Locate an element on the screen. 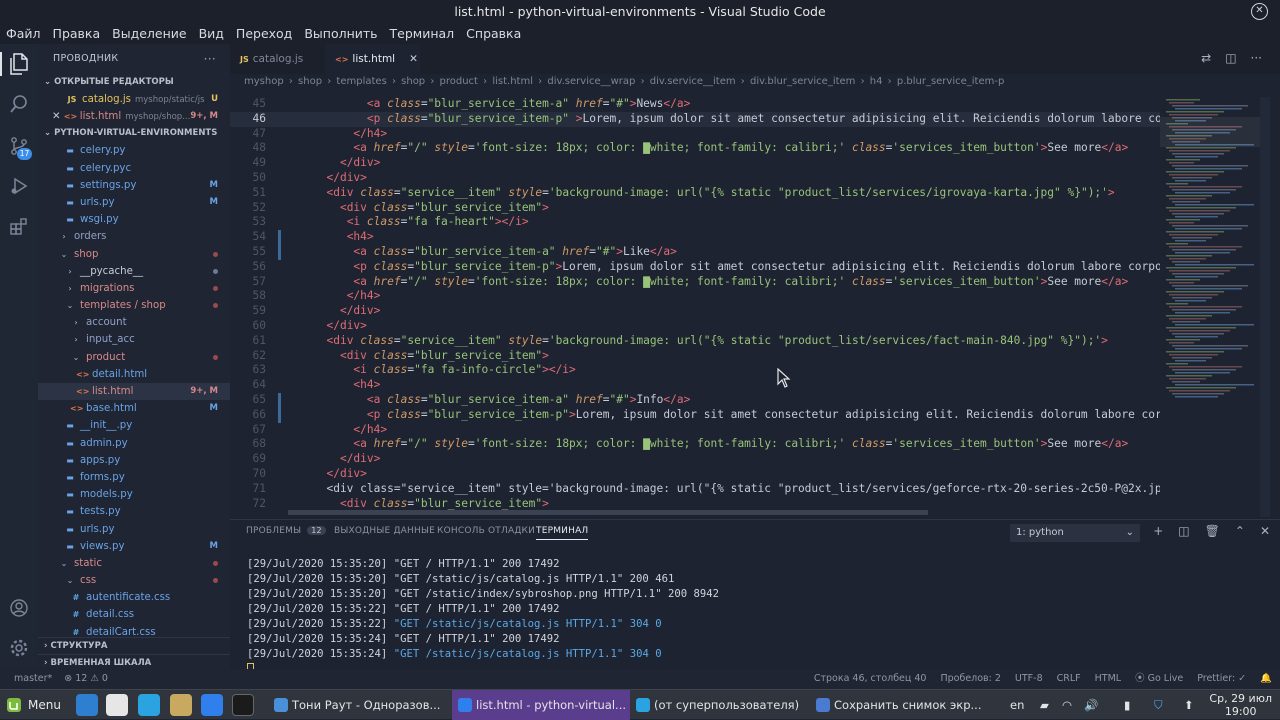 The height and width of the screenshot is (720, 1280). trash-icon: 🗑 is located at coordinates (1212, 531).